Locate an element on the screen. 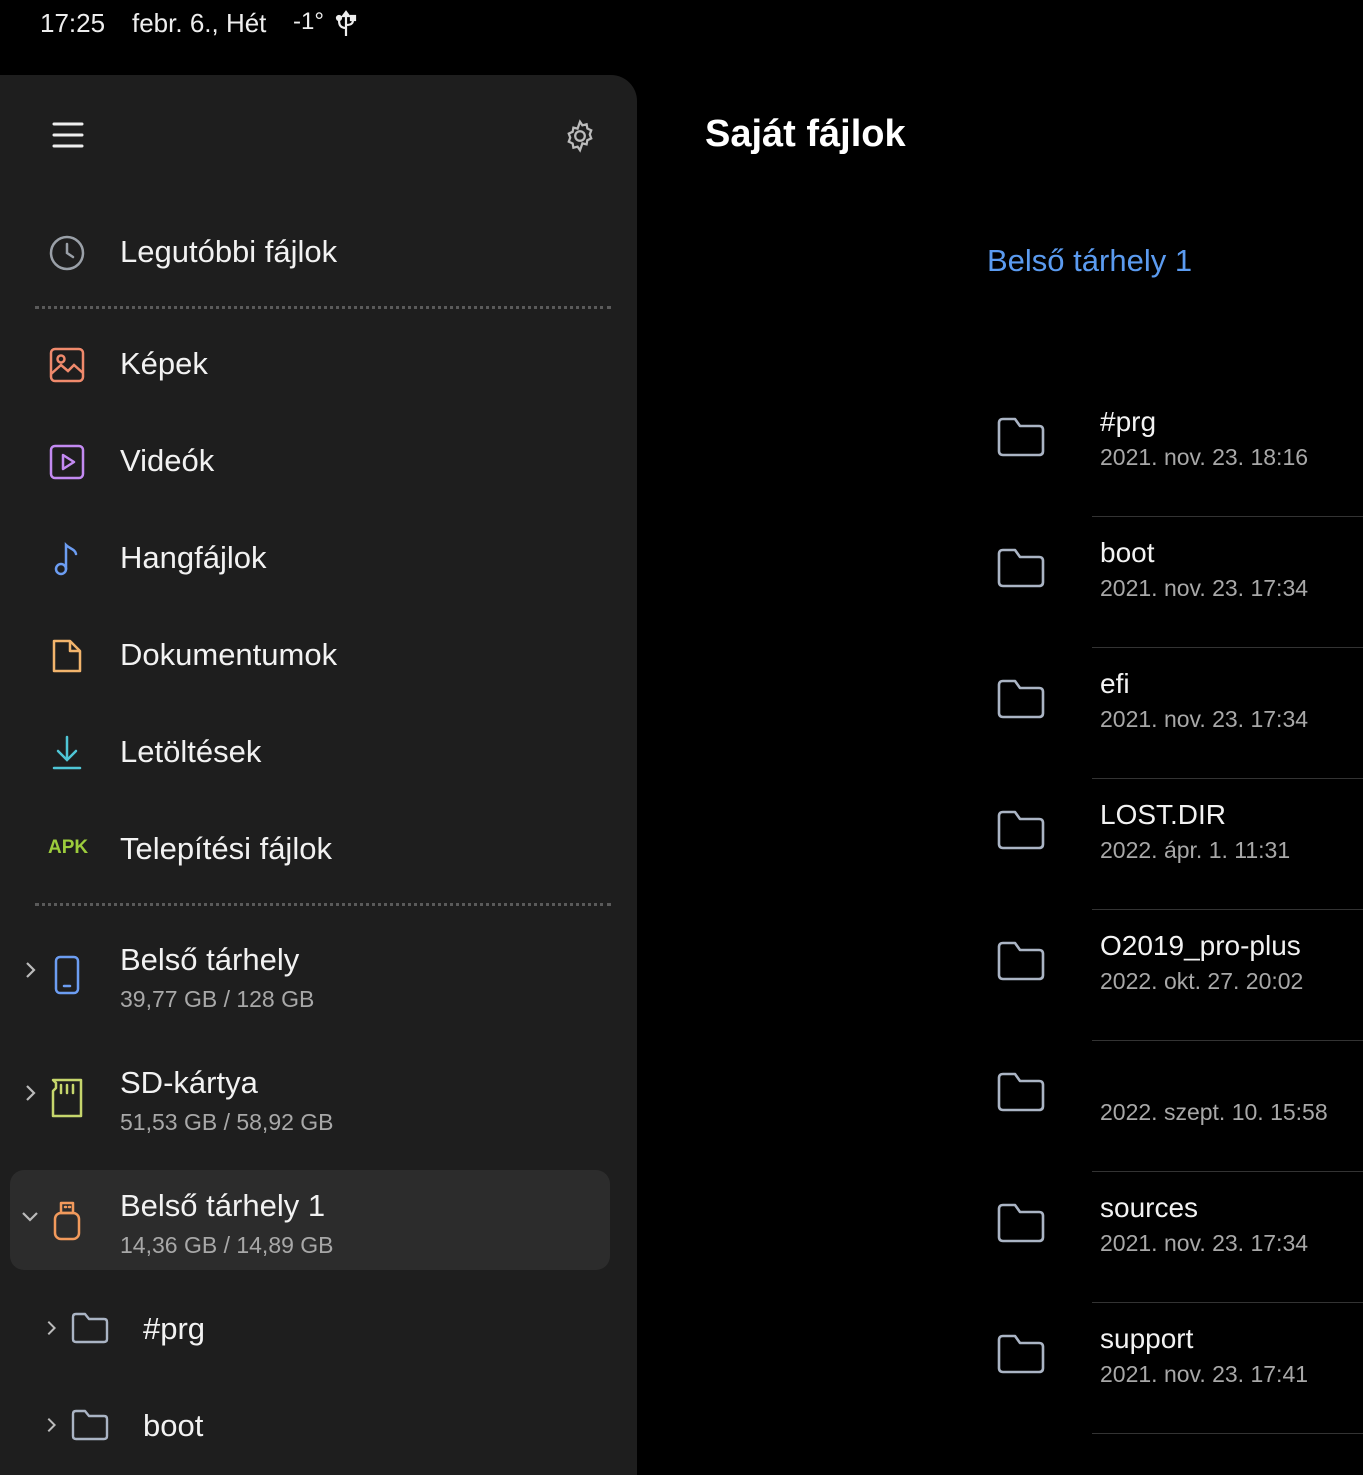 The height and width of the screenshot is (1475, 1363). nav-item-install-files: APK Telepítési fájlok is located at coordinates (318, 849).